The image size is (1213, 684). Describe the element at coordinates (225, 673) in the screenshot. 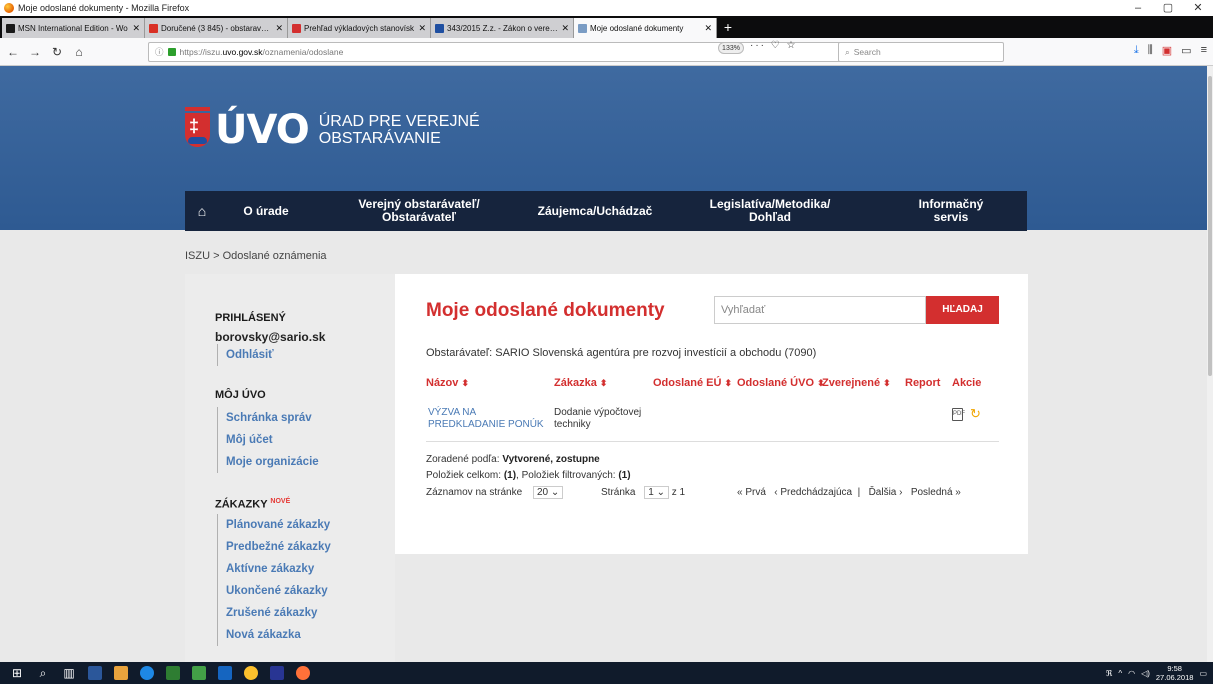

I see `word-icon` at that location.